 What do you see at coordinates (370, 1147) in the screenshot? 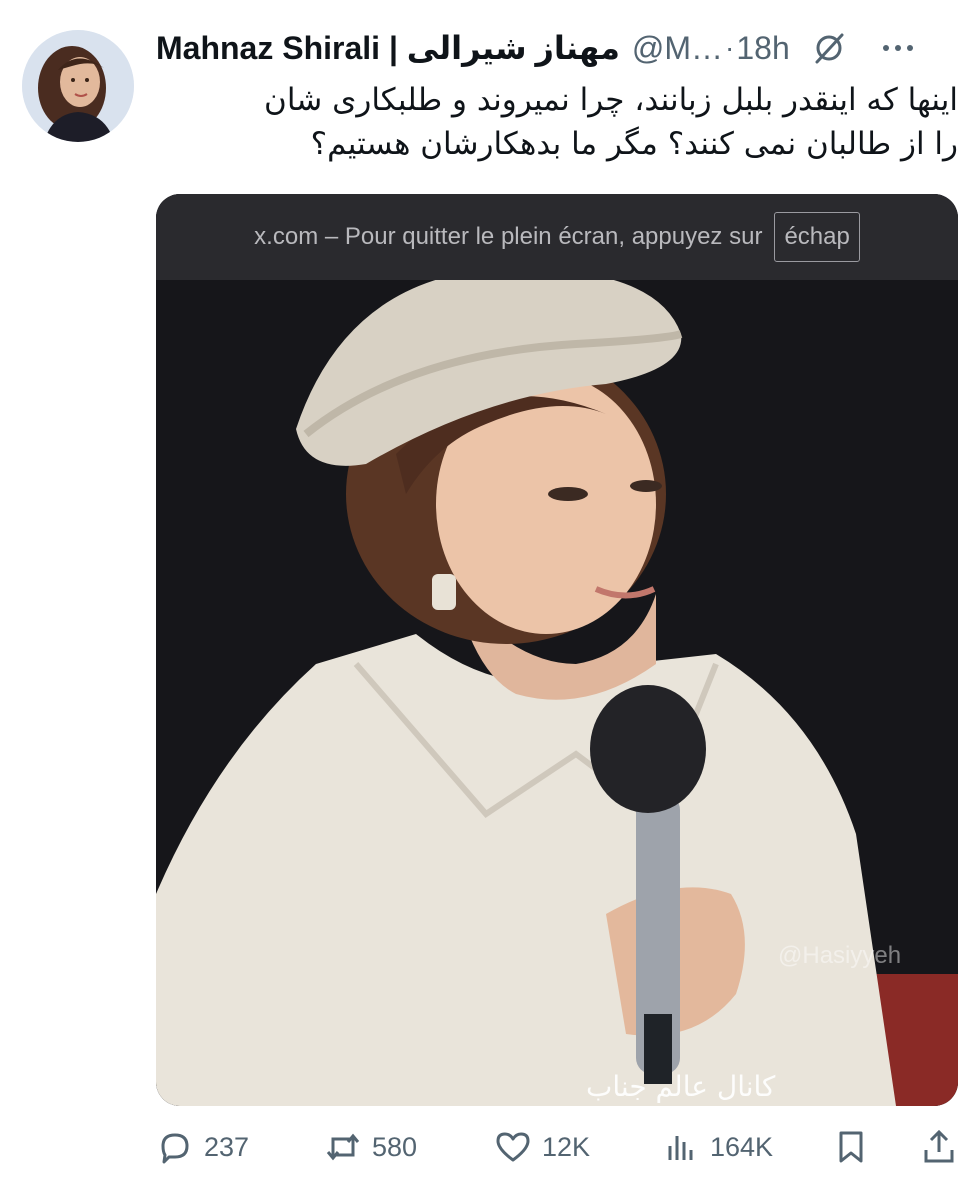
I see `repost-button: 580` at bounding box center [370, 1147].